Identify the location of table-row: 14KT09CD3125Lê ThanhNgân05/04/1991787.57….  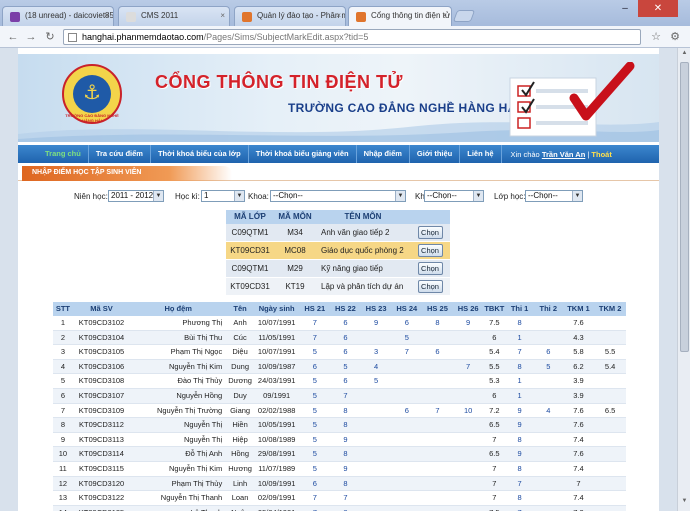
(339, 508).